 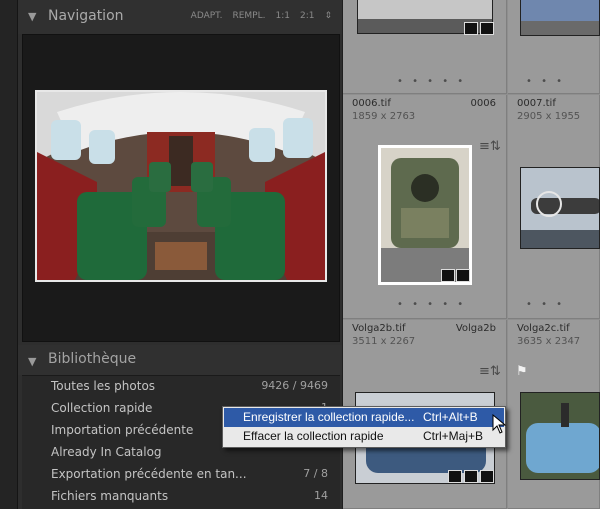 I want to click on left-panel-edge, so click(x=9, y=254).